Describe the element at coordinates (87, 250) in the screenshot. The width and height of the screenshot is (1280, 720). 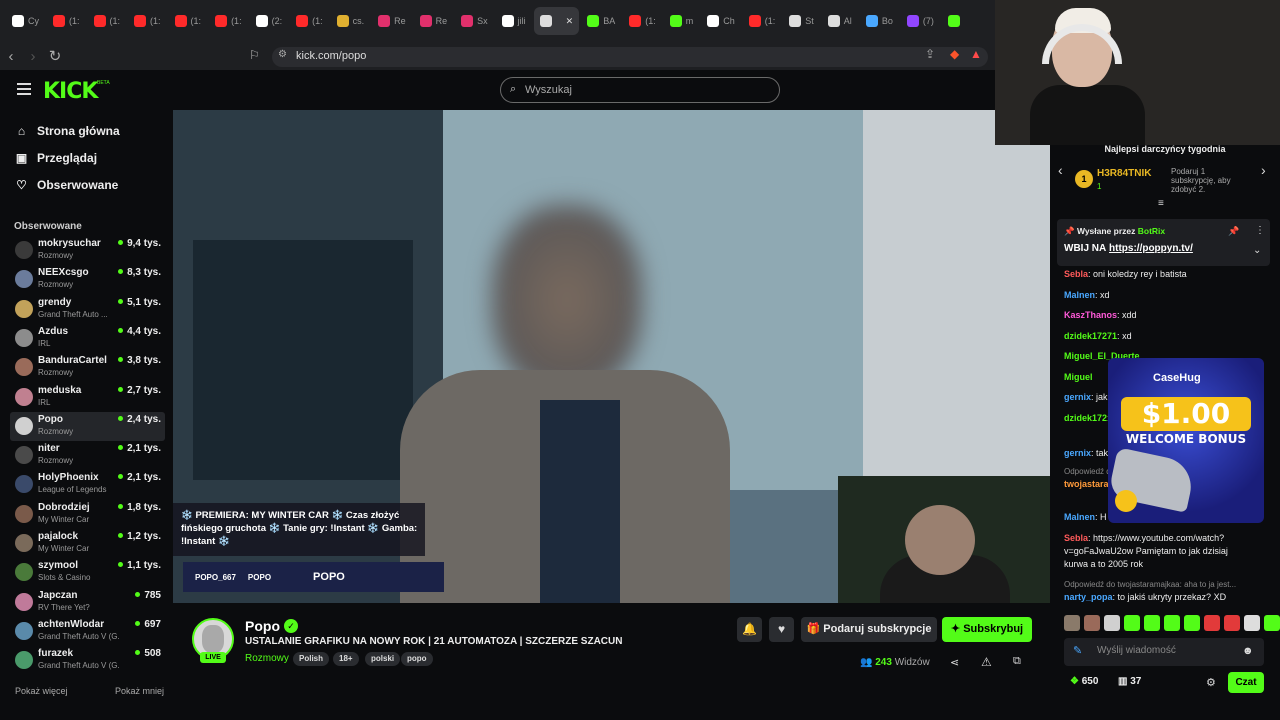
I see `followed-channel-mokrysuchar: mokrysuchar Rozmowy 9,4 tys.` at that location.